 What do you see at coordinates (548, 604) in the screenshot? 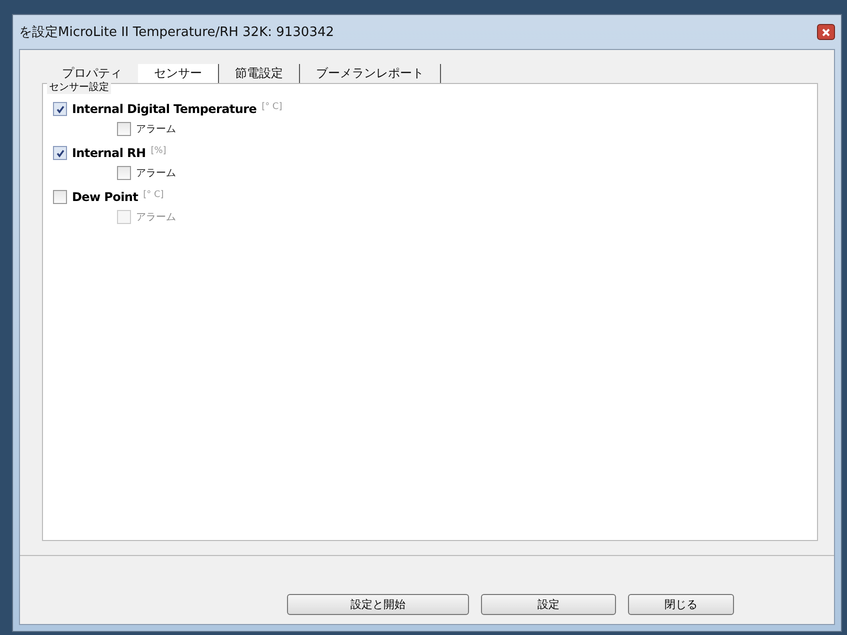
I see `dialog-button: 設定` at bounding box center [548, 604].